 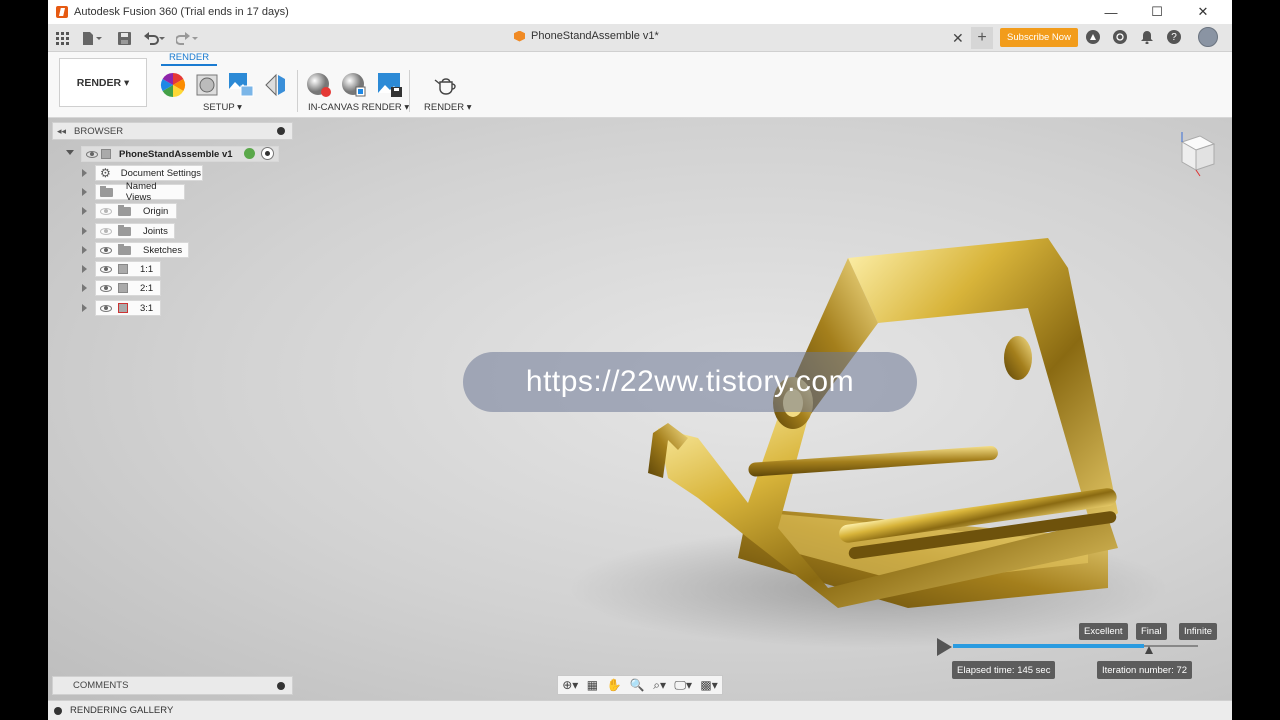 I want to click on document-tab: PhoneStandAssemble v1*, so click(x=586, y=36).